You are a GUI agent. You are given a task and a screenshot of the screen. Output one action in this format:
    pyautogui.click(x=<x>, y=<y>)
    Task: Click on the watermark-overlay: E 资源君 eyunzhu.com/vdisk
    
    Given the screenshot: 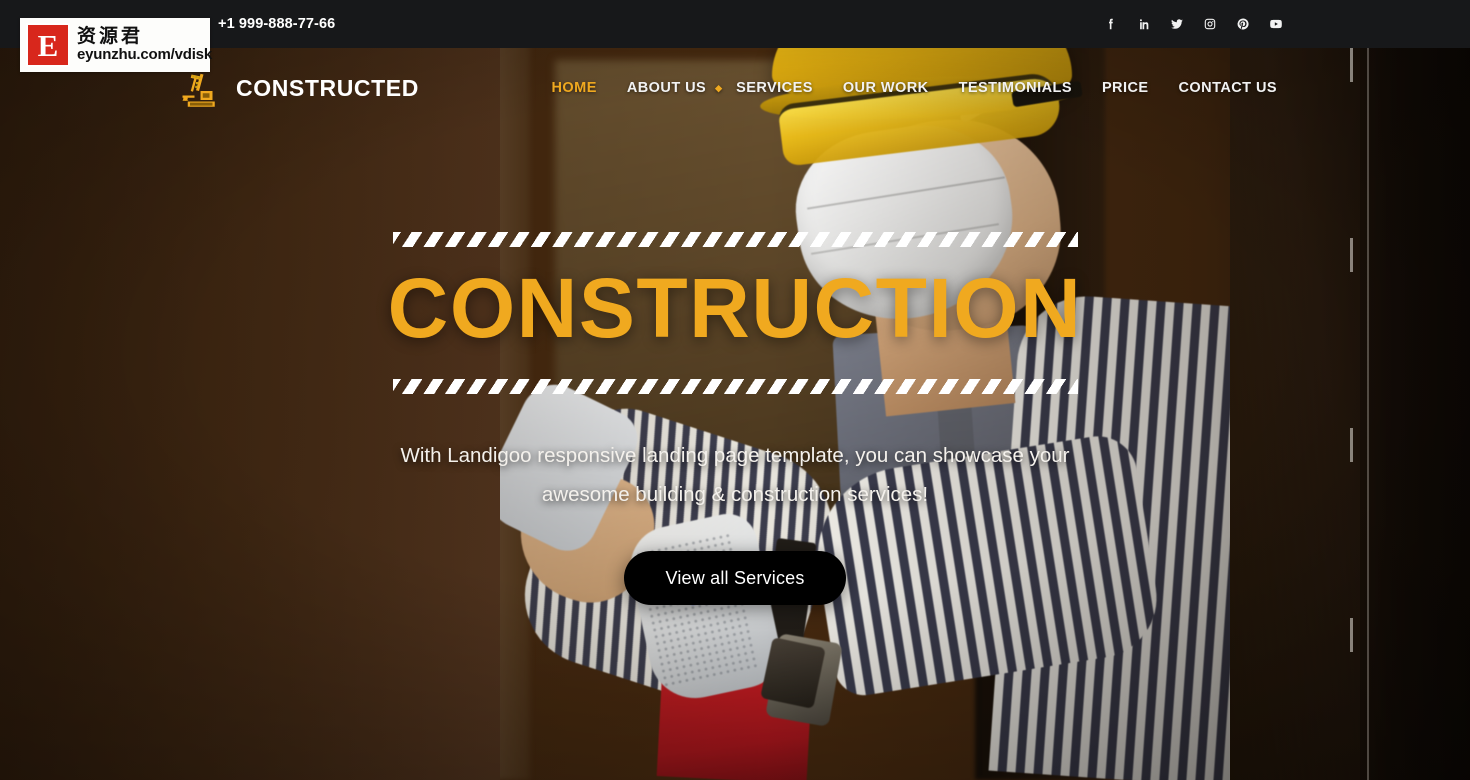 What is the action you would take?
    pyautogui.click(x=116, y=45)
    